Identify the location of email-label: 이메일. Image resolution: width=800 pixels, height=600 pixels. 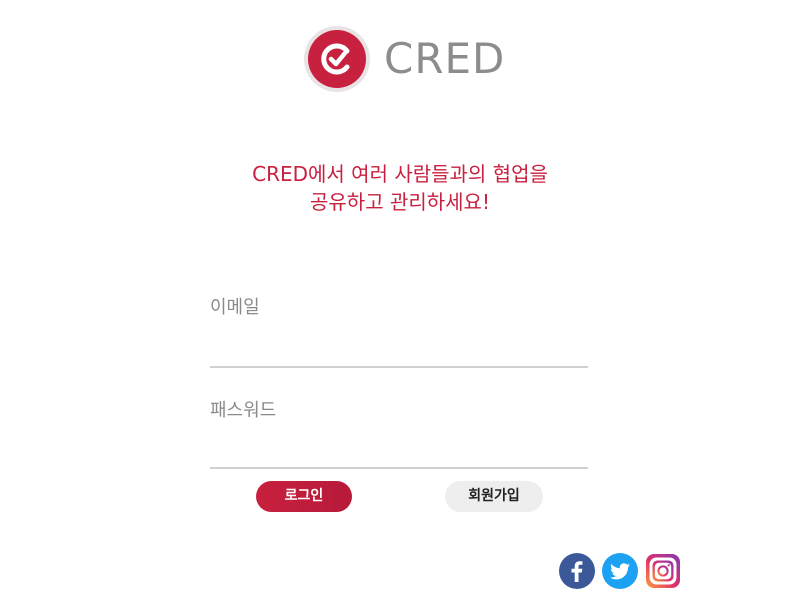
(235, 307).